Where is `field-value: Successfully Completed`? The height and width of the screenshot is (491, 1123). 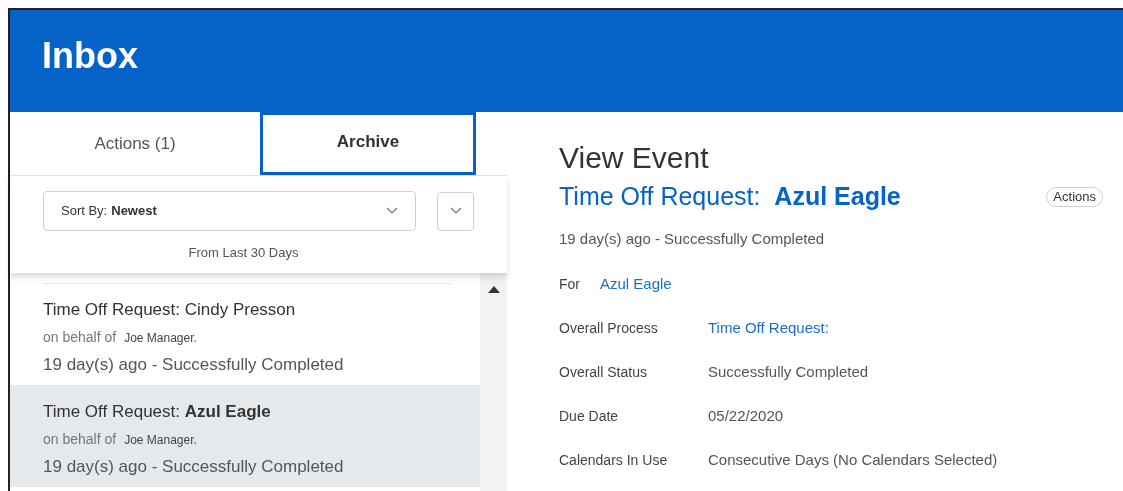
field-value: Successfully Completed is located at coordinates (788, 372).